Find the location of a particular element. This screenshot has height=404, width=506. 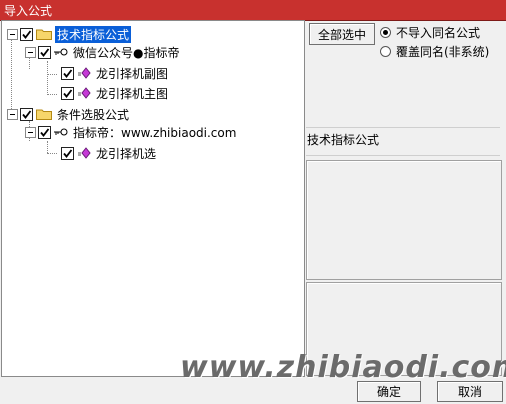

tree-label: 指标帝：www.zhibiaodi.com is located at coordinates (155, 132).